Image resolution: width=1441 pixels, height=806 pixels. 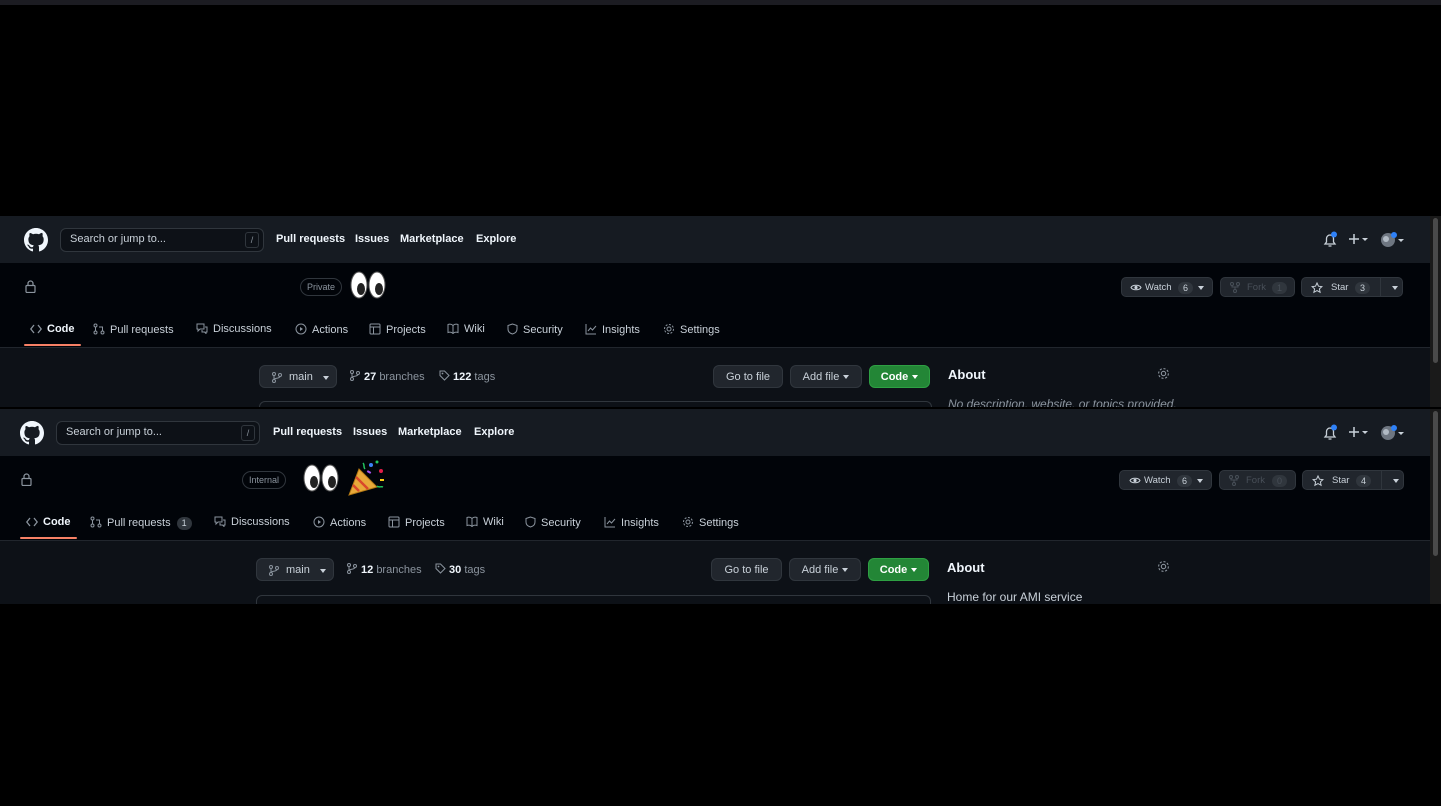 I want to click on tags-link: 122 tags, so click(x=467, y=376).